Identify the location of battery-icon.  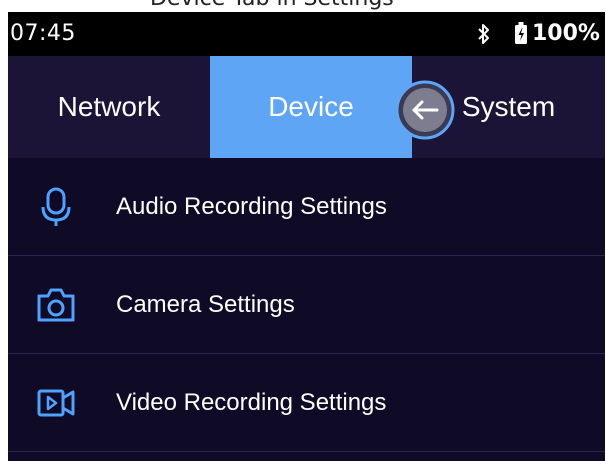
(521, 33).